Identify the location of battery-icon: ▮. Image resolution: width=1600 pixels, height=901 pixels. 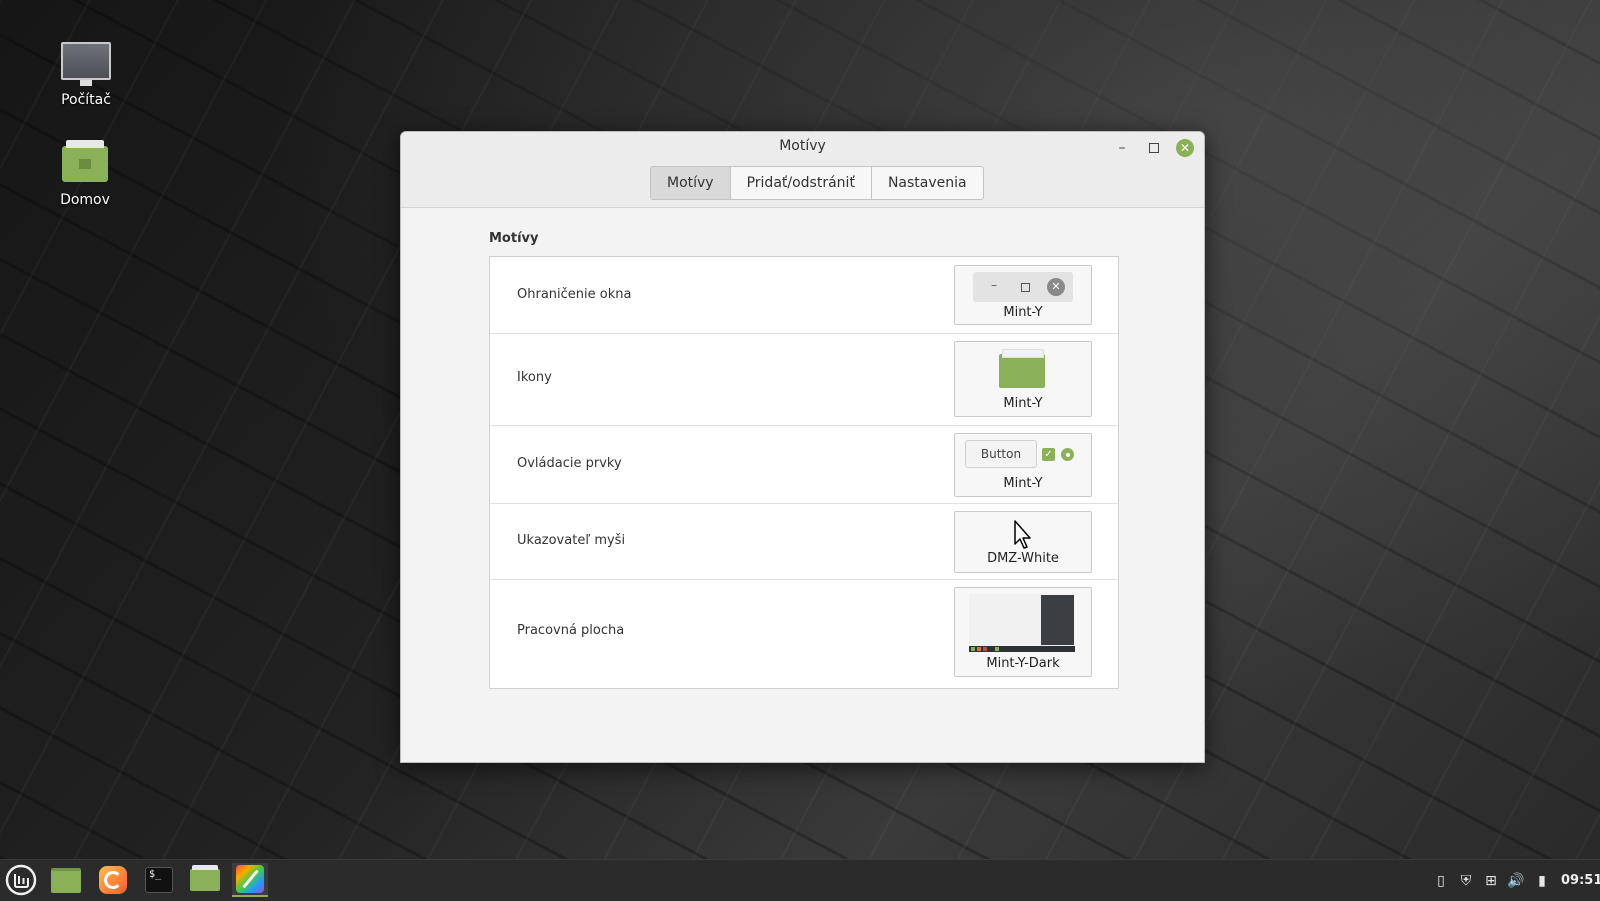
(1542, 880).